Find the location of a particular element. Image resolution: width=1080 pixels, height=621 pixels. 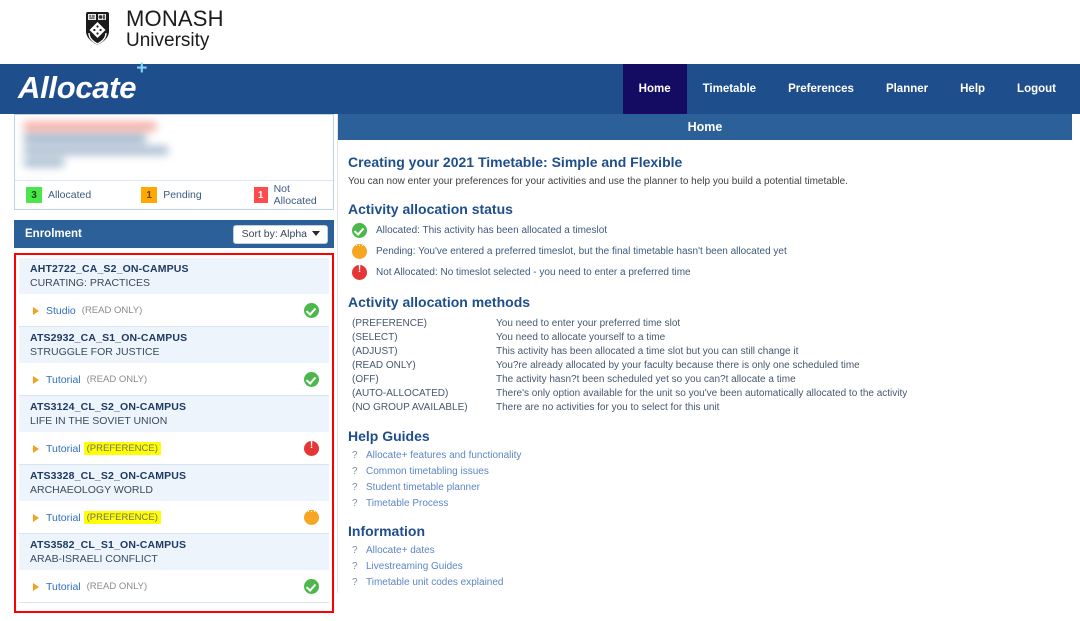

unit-name: LIFE IN THE SOVIET UNION is located at coordinates (99, 421).